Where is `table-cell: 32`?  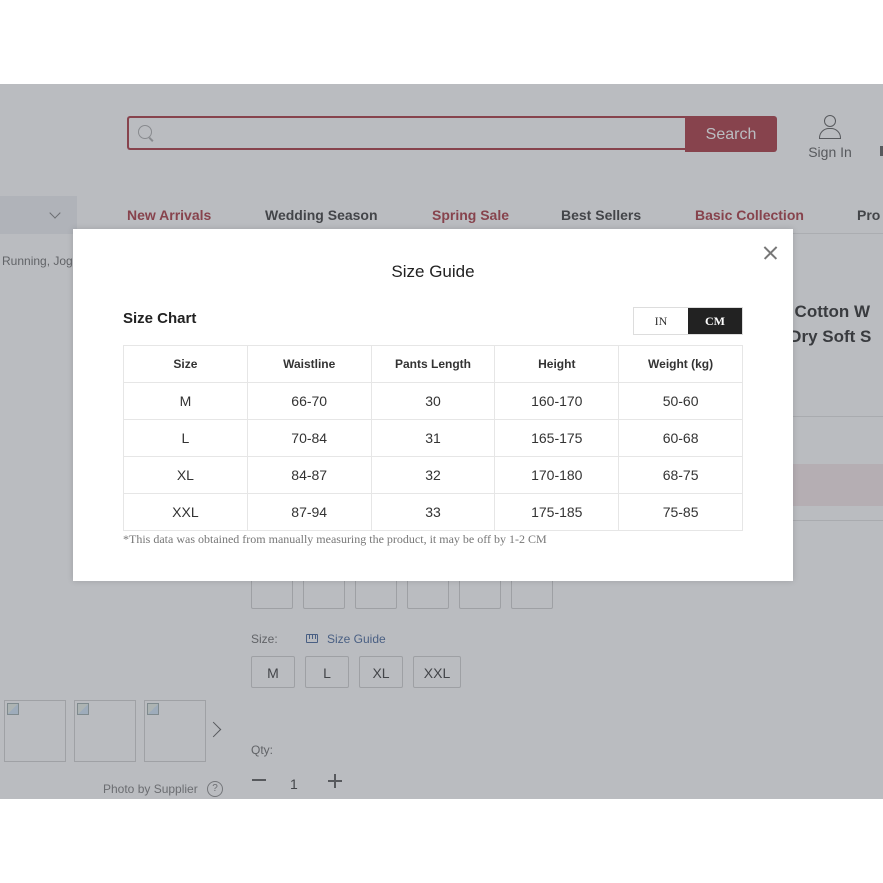
table-cell: 32 is located at coordinates (433, 475).